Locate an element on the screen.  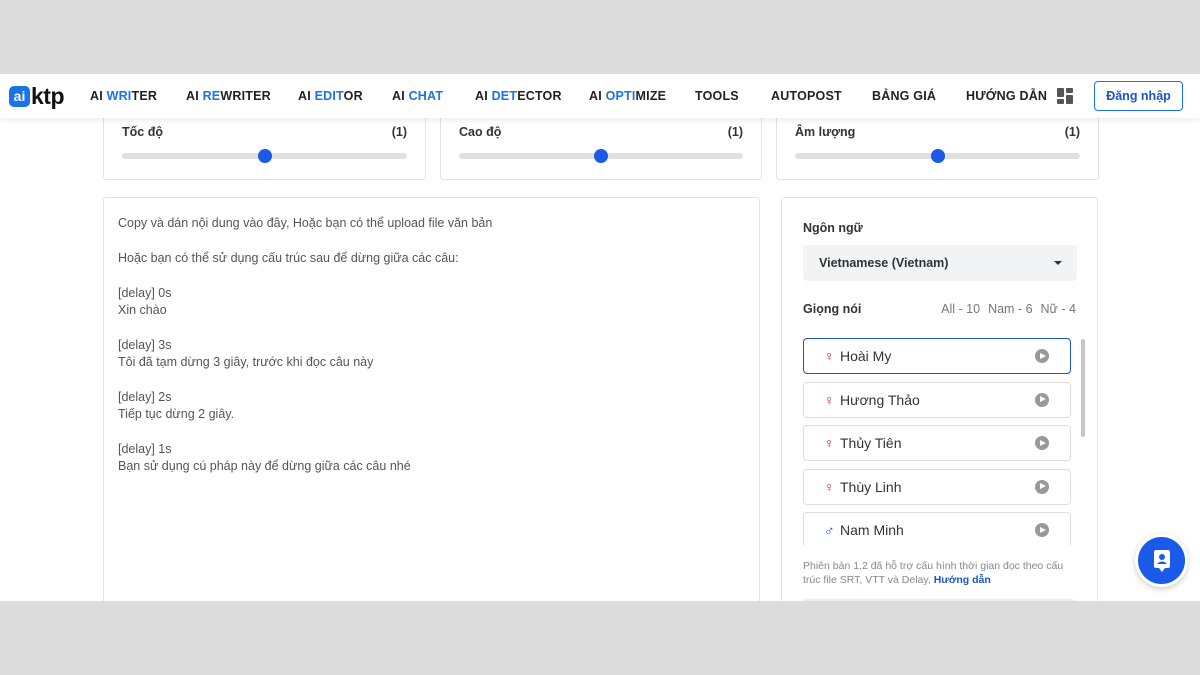
voice-list-scrollbar is located at coordinates (1083, 388).